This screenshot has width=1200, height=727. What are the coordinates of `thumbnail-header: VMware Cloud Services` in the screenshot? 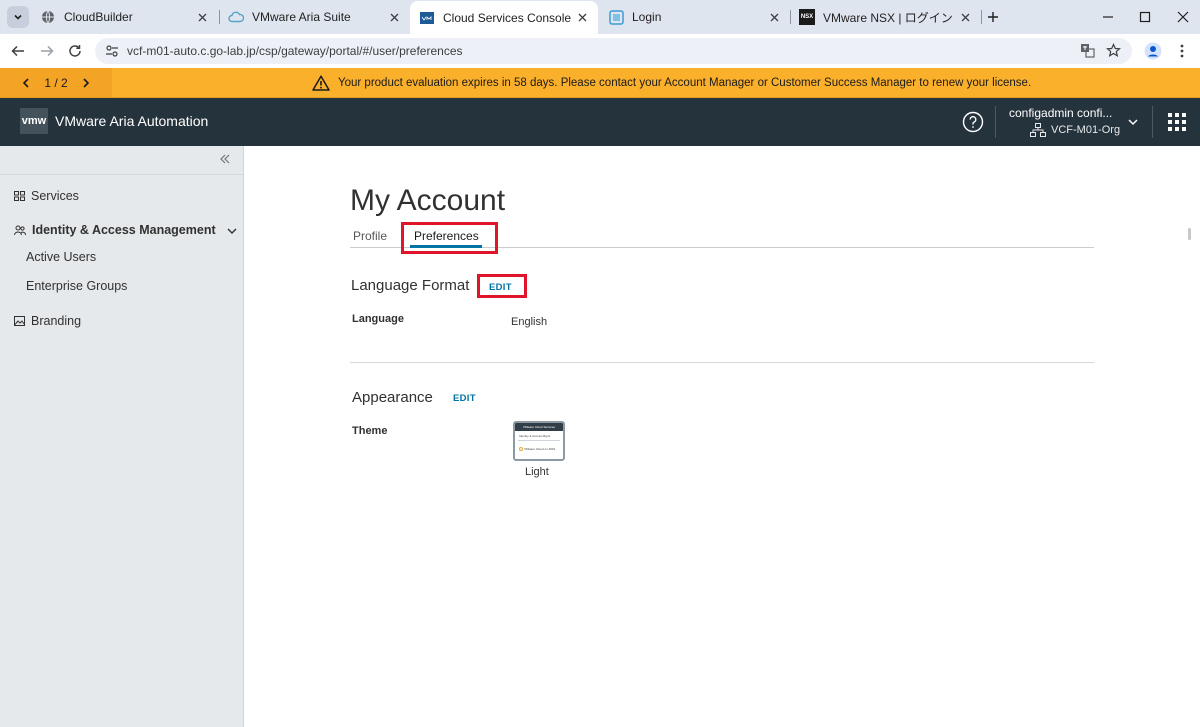 It's located at (539, 427).